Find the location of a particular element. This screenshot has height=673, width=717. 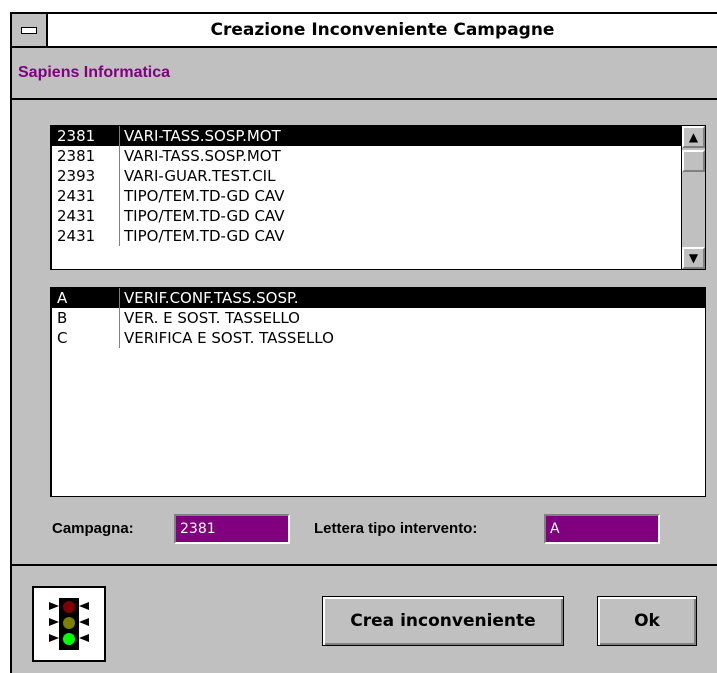

status-button is located at coordinates (69, 624).